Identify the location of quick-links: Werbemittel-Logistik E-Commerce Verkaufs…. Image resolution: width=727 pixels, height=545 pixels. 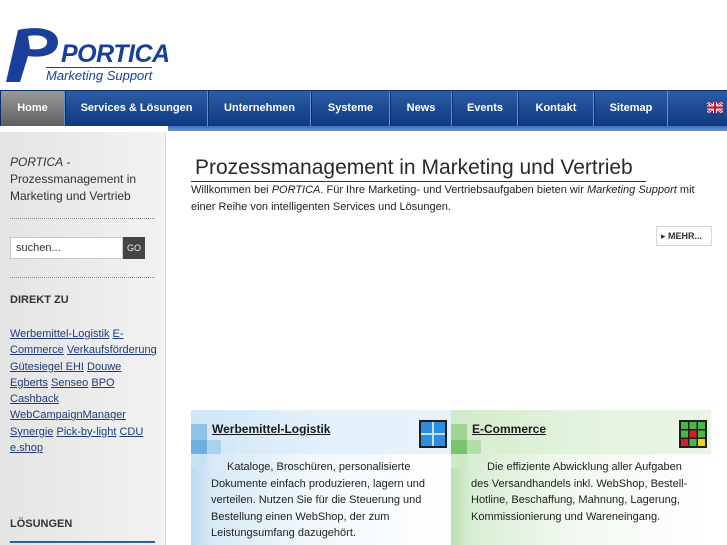
(84, 391).